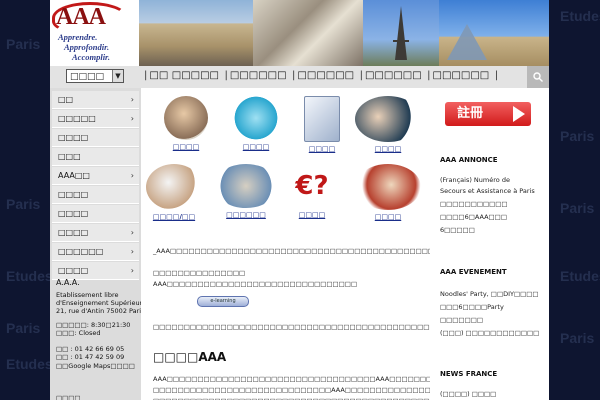 Image resolution: width=600 pixels, height=400 pixels. I want to click on sidebar-item-label: □□□, so click(69, 156).